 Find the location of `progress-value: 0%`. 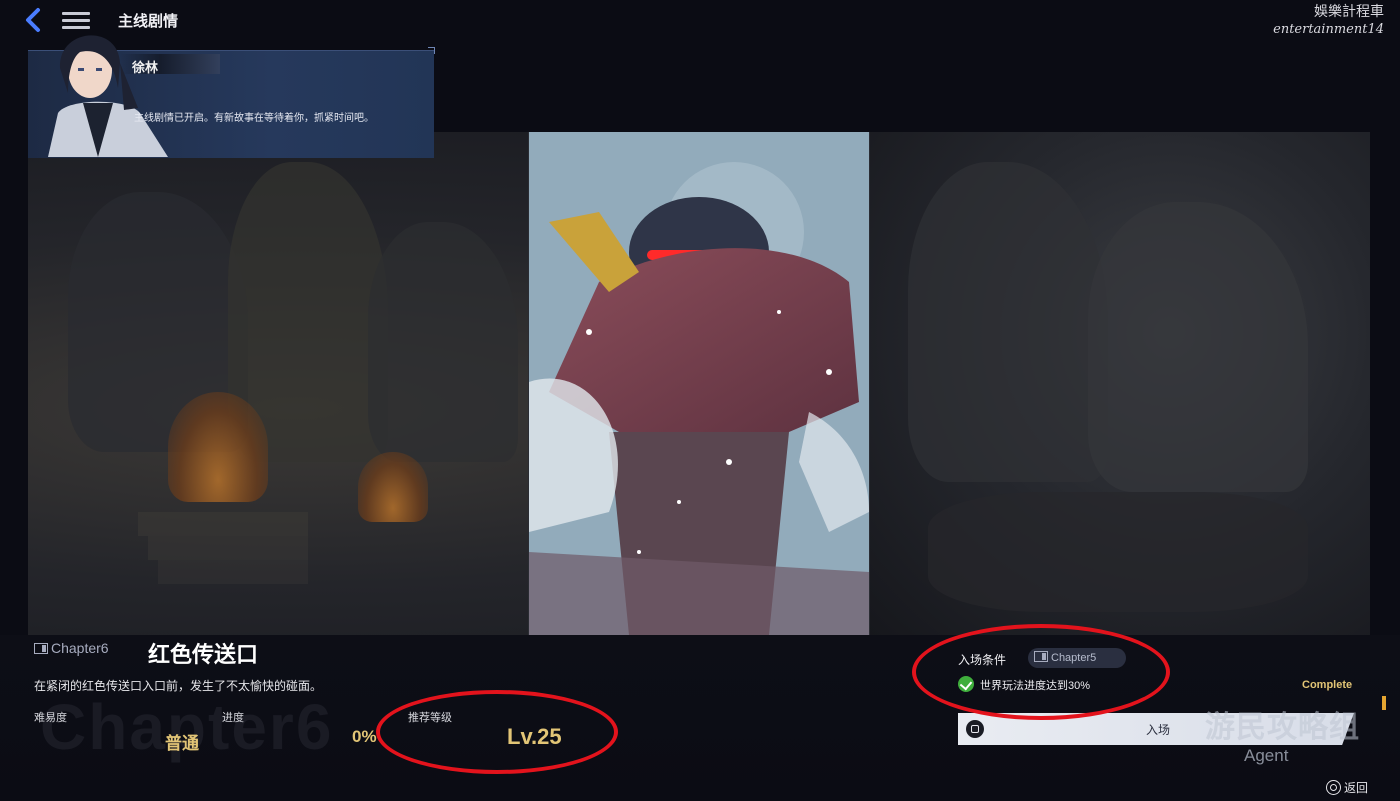

progress-value: 0% is located at coordinates (364, 736).